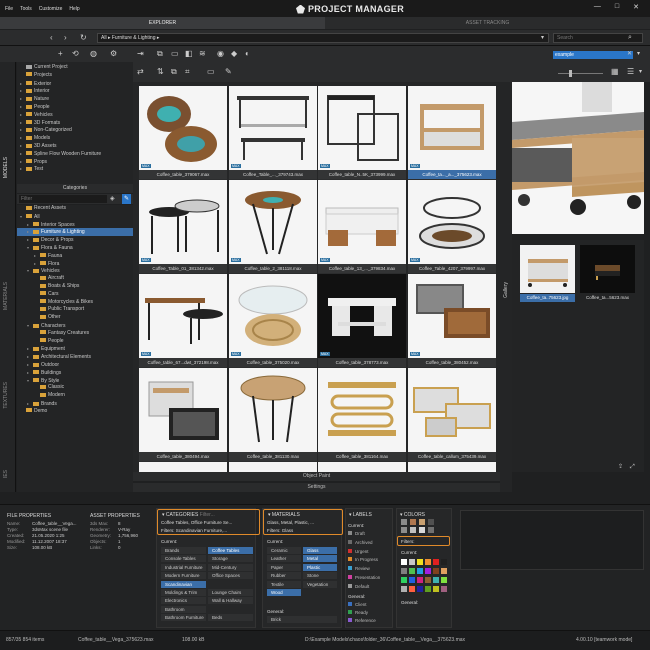 The width and height of the screenshot is (650, 650). I want to click on tab-ies: IES, so click(6, 474).